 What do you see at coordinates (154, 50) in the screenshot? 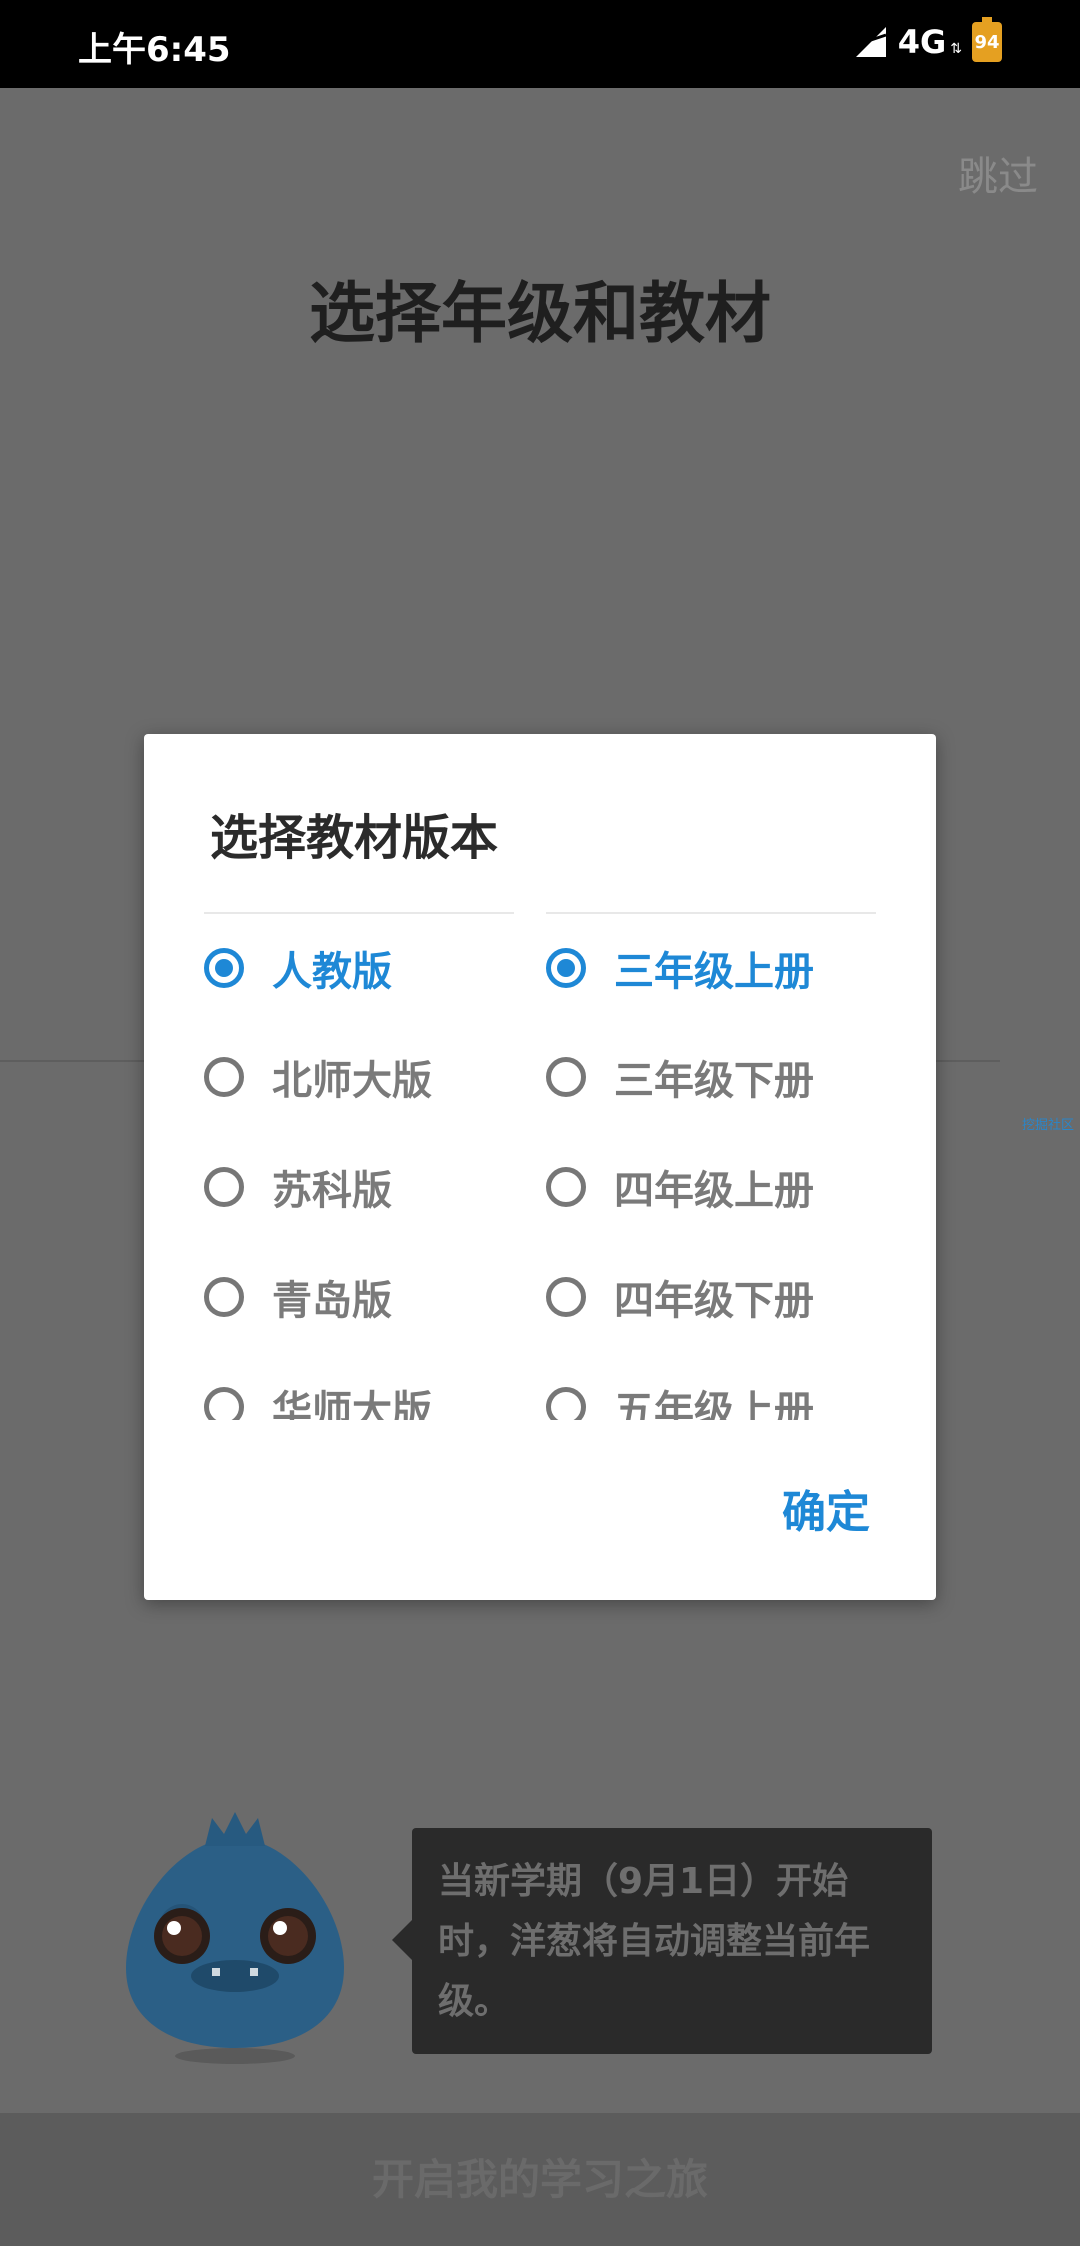
I see `status-time: 上午6:45` at bounding box center [154, 50].